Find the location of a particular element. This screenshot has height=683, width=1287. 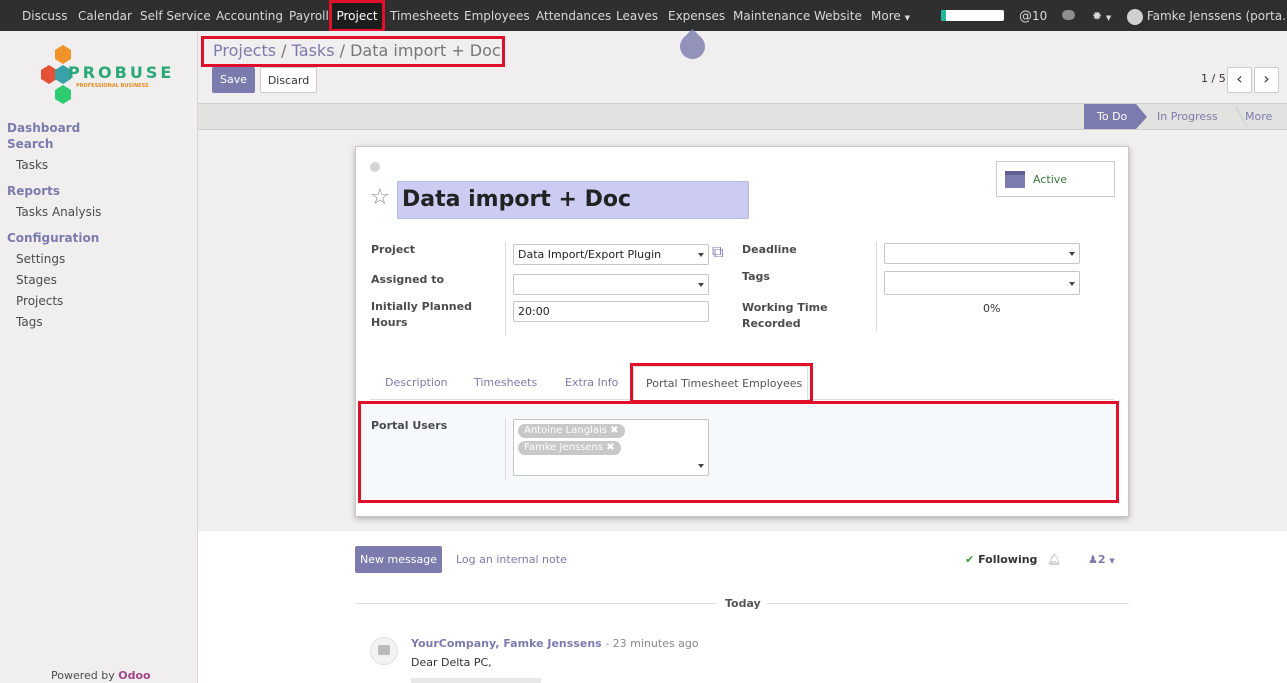

camera-icon is located at coordinates (384, 650).